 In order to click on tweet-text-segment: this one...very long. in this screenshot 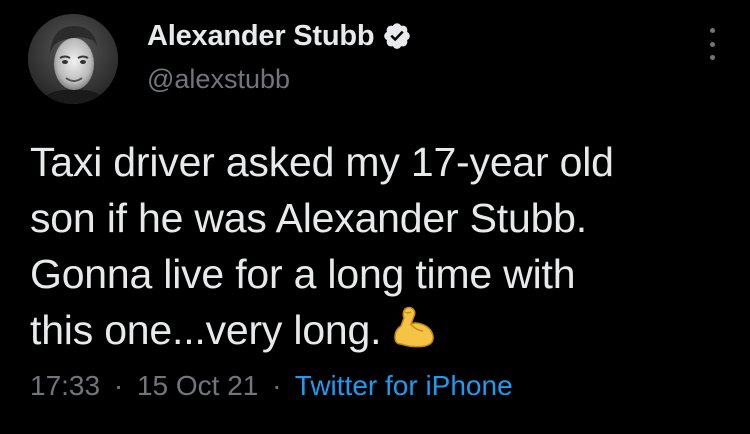, I will do `click(206, 330)`.